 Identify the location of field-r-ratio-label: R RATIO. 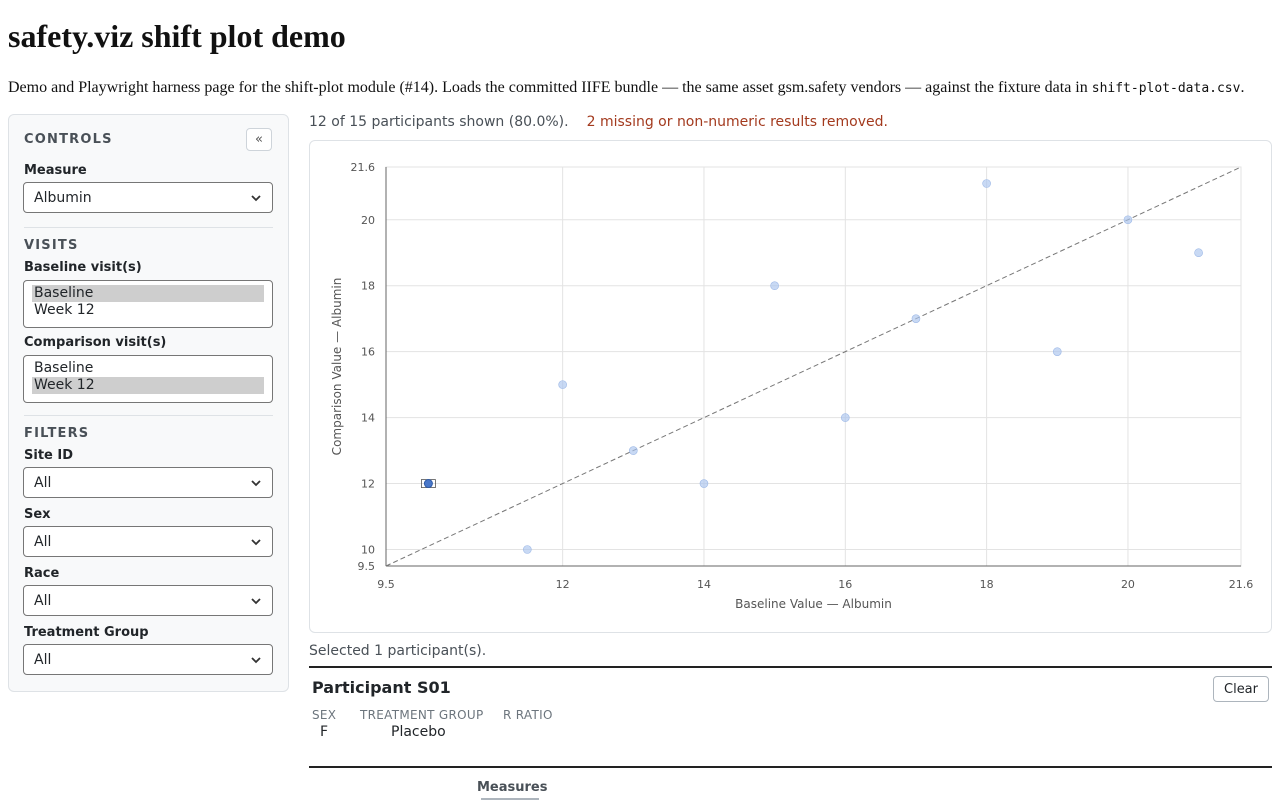
(528, 715).